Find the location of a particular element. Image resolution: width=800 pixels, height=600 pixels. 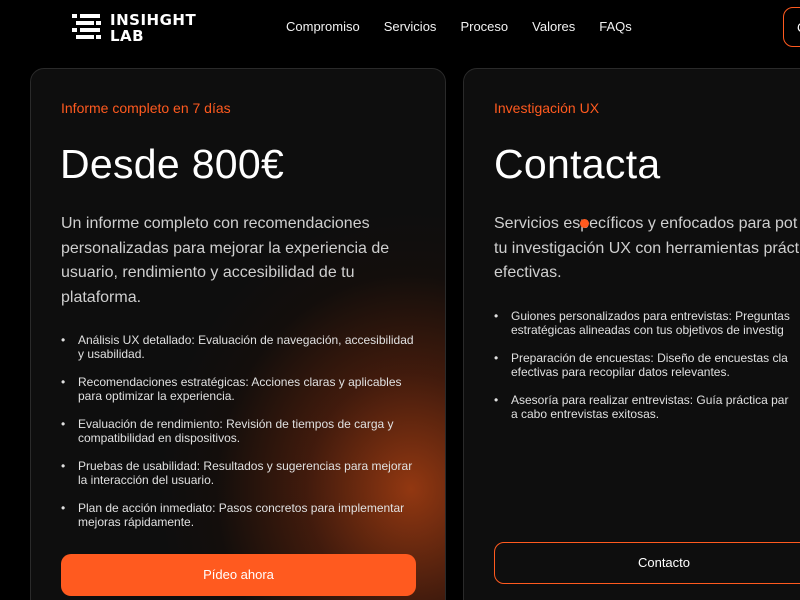

cursor-pointer is located at coordinates (584, 223).